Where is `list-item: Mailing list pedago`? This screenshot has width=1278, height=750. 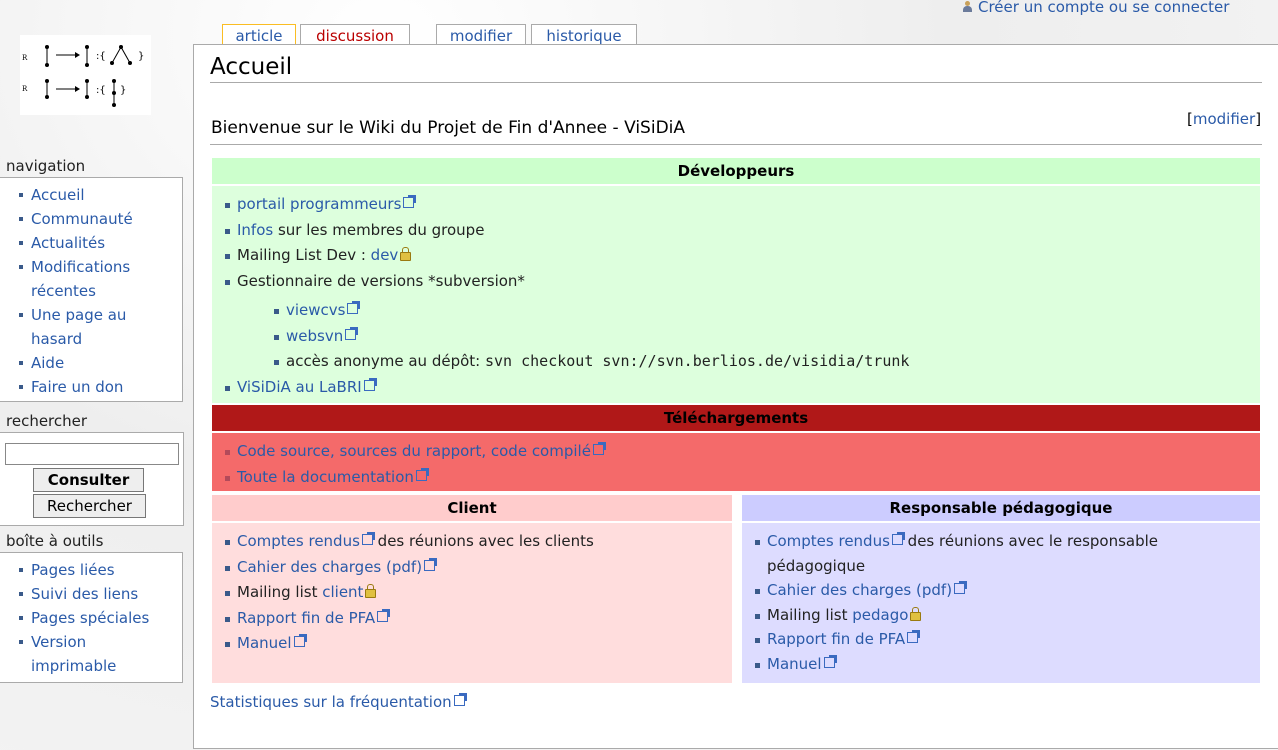 list-item: Mailing list pedago is located at coordinates (1001, 615).